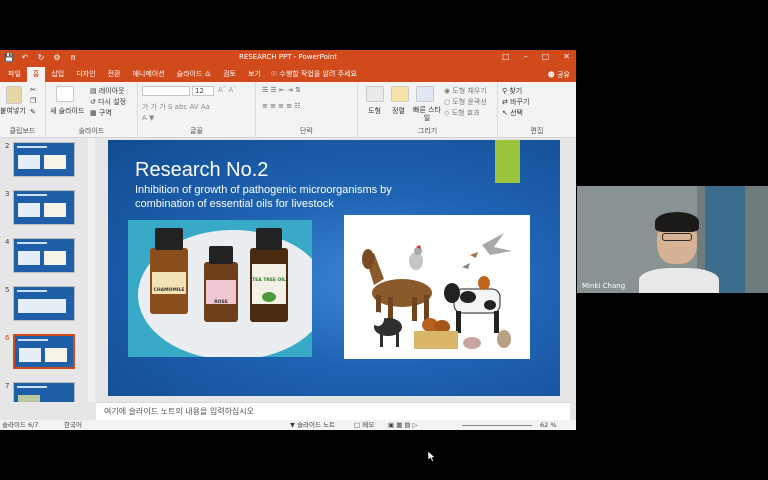 This screenshot has width=768, height=480. What do you see at coordinates (425, 94) in the screenshot?
I see `quick-styles-icon` at bounding box center [425, 94].